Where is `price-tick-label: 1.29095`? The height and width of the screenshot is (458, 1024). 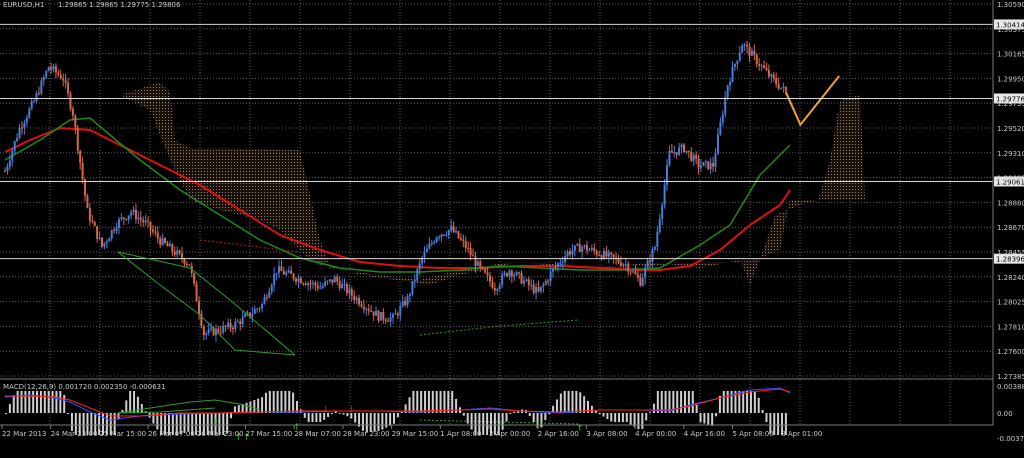 price-tick-label: 1.29095 is located at coordinates (1010, 179).